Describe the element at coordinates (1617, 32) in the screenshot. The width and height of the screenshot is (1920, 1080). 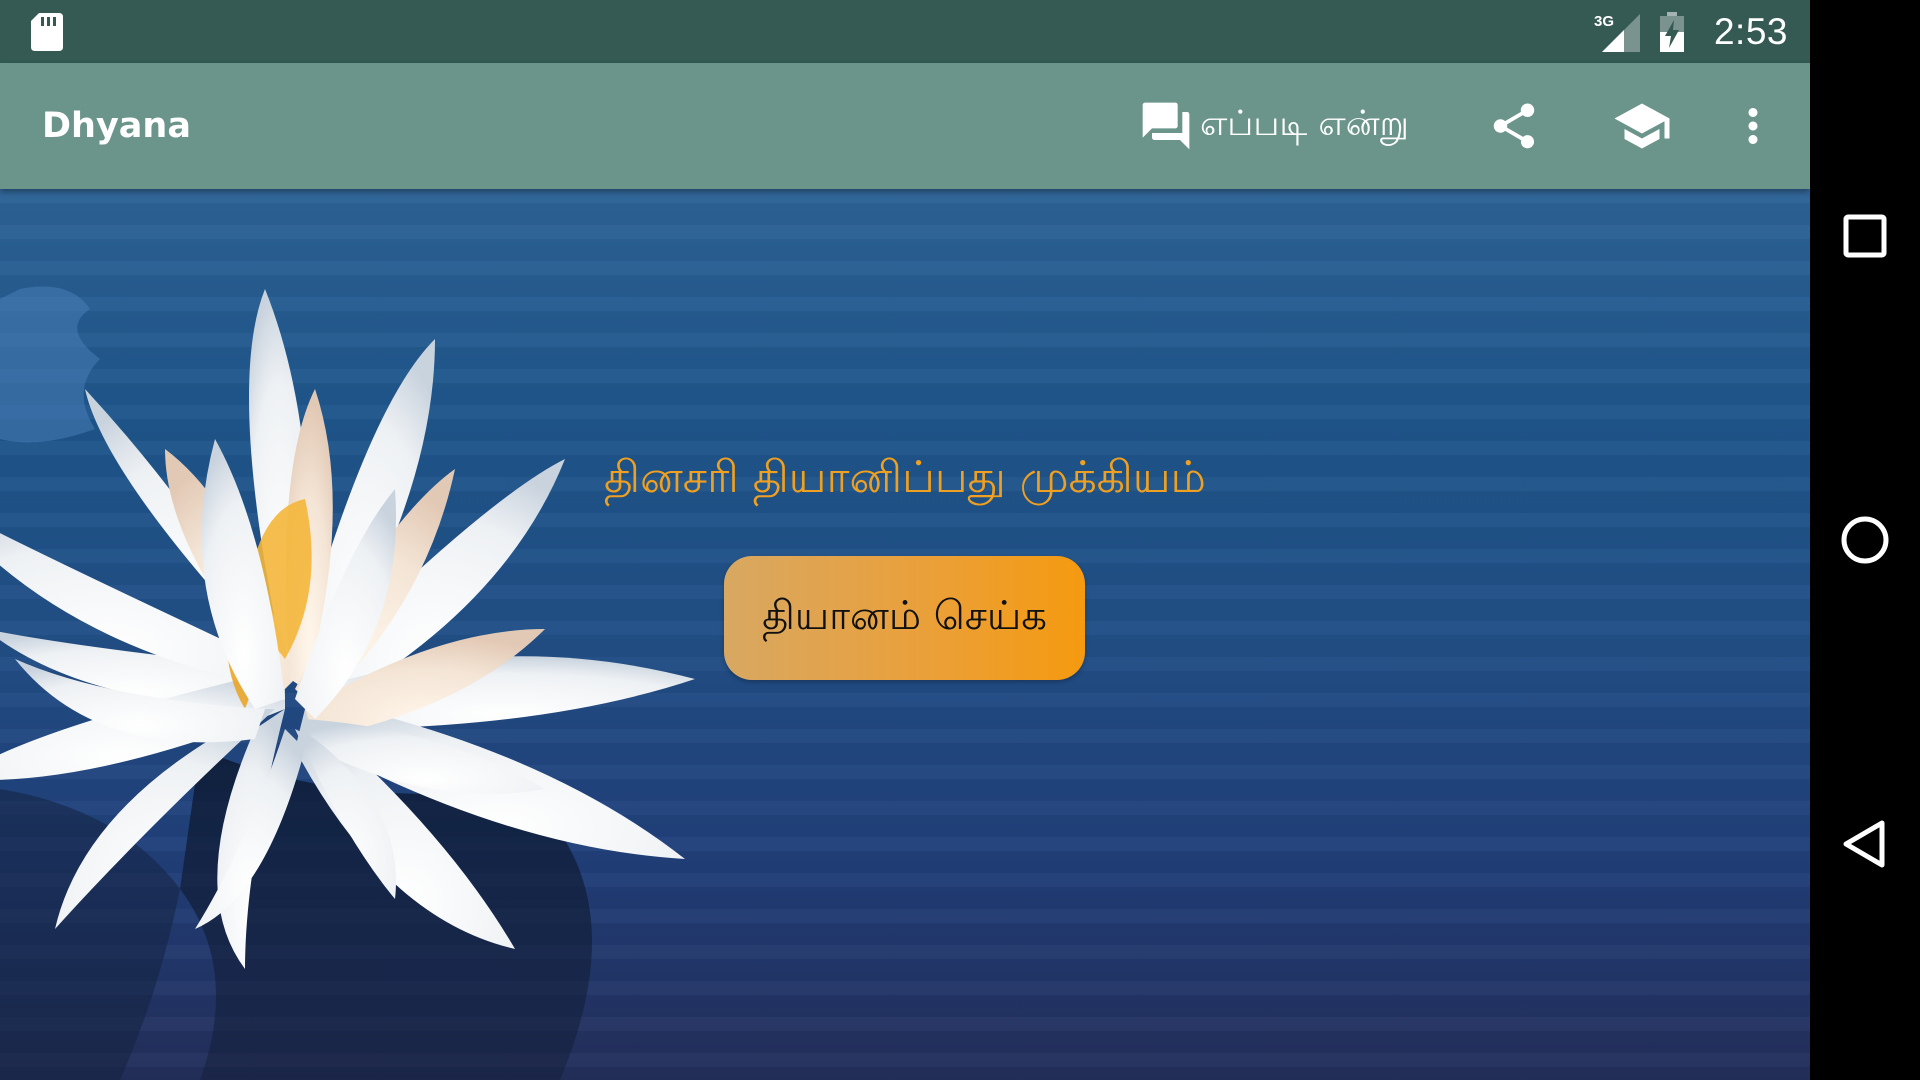
I see `signal-icon: 3G` at that location.